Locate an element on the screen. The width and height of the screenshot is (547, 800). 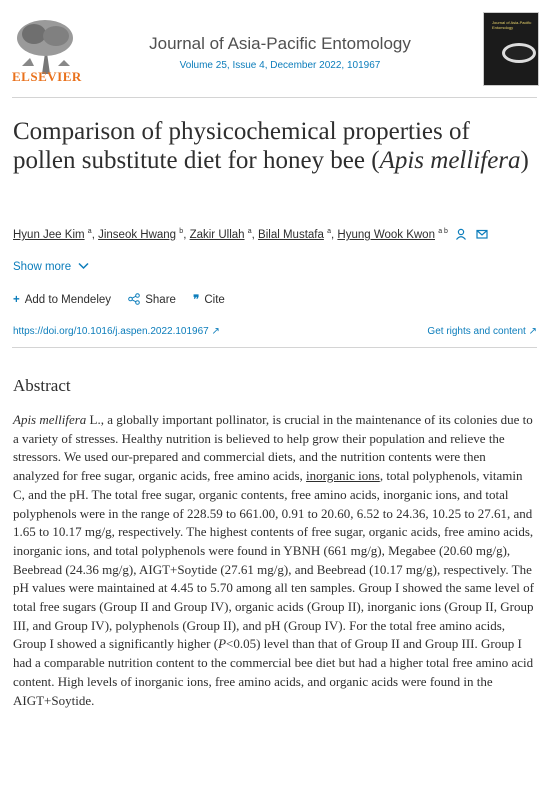
share-button: Share is located at coordinates (152, 299).